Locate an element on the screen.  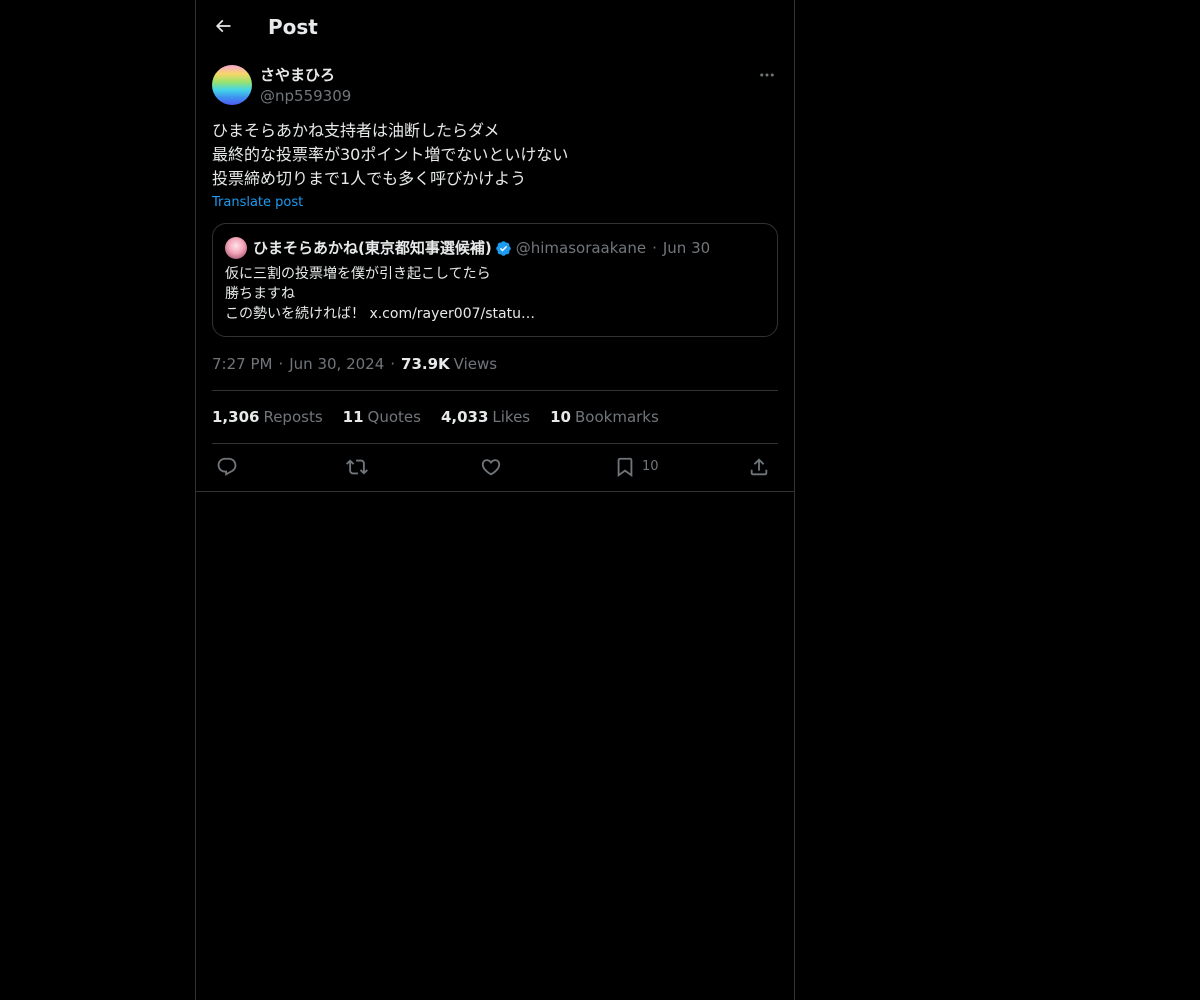
quoted-text-line: 仮に三割の投票増を僕が引き起こしてたら is located at coordinates (358, 274).